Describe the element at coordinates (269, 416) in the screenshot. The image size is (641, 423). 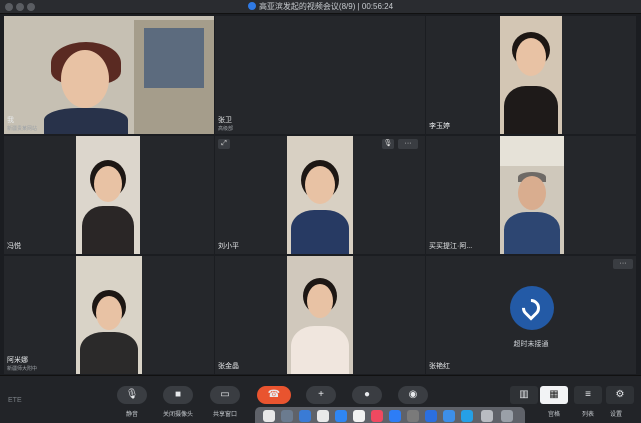
I see `finder-dock-icon` at that location.